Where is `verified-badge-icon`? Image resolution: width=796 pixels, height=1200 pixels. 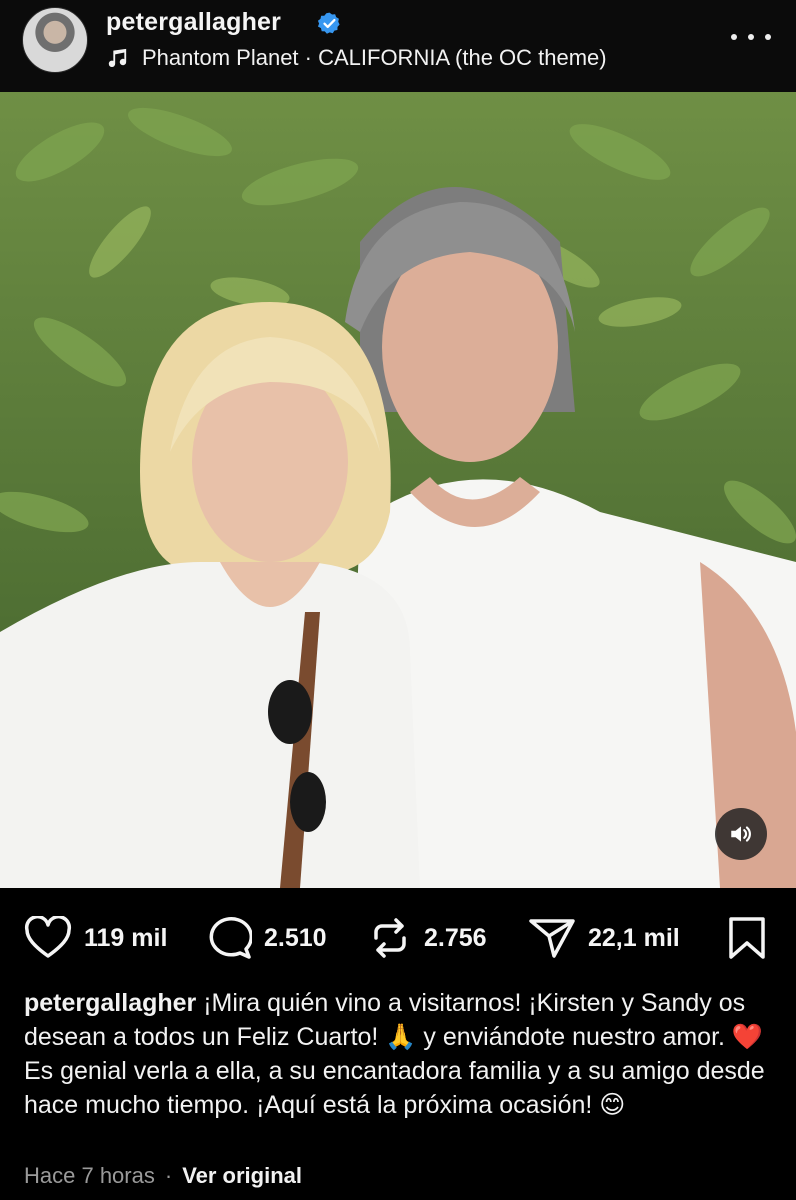
verified-badge-icon is located at coordinates (328, 23).